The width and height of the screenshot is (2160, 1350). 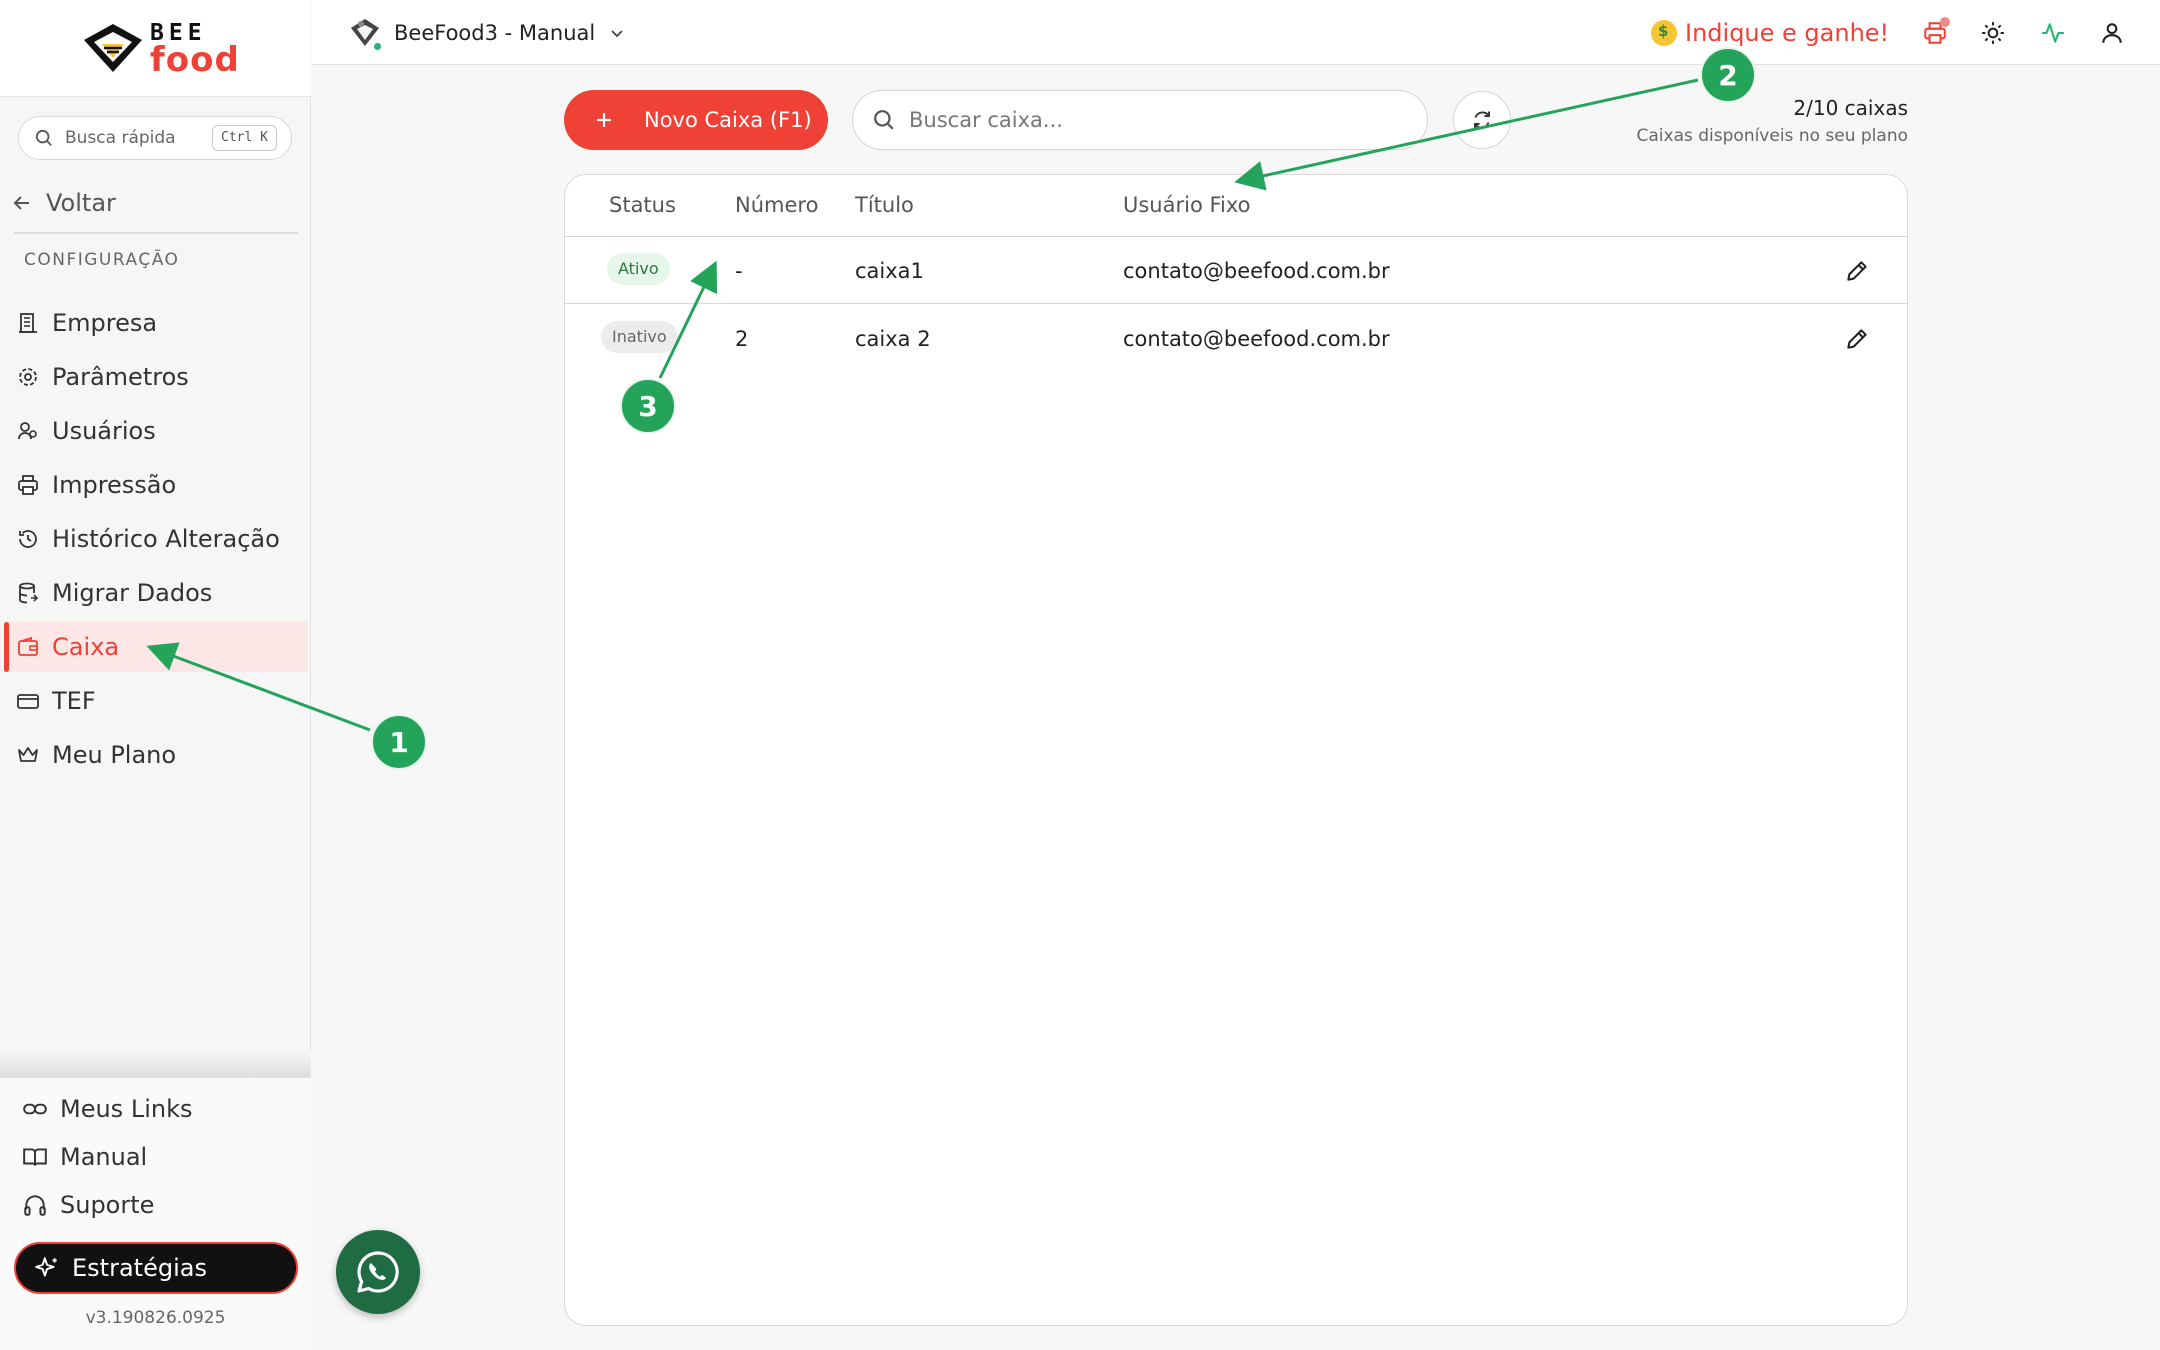 What do you see at coordinates (1149, 120) in the screenshot?
I see `search-input` at bounding box center [1149, 120].